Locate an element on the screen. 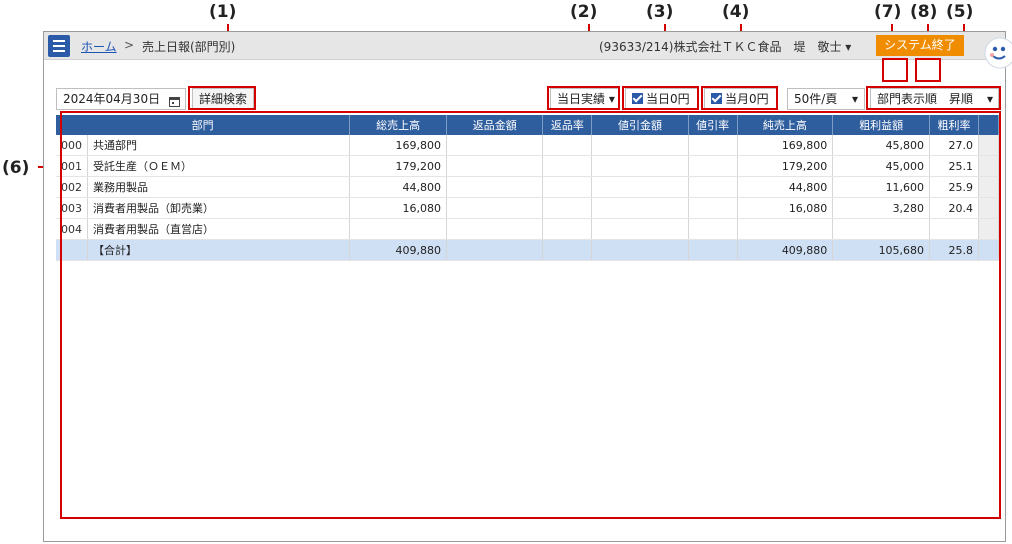 This screenshot has width=1012, height=544. per-page-select: 50件/頁 ▾ is located at coordinates (826, 99).